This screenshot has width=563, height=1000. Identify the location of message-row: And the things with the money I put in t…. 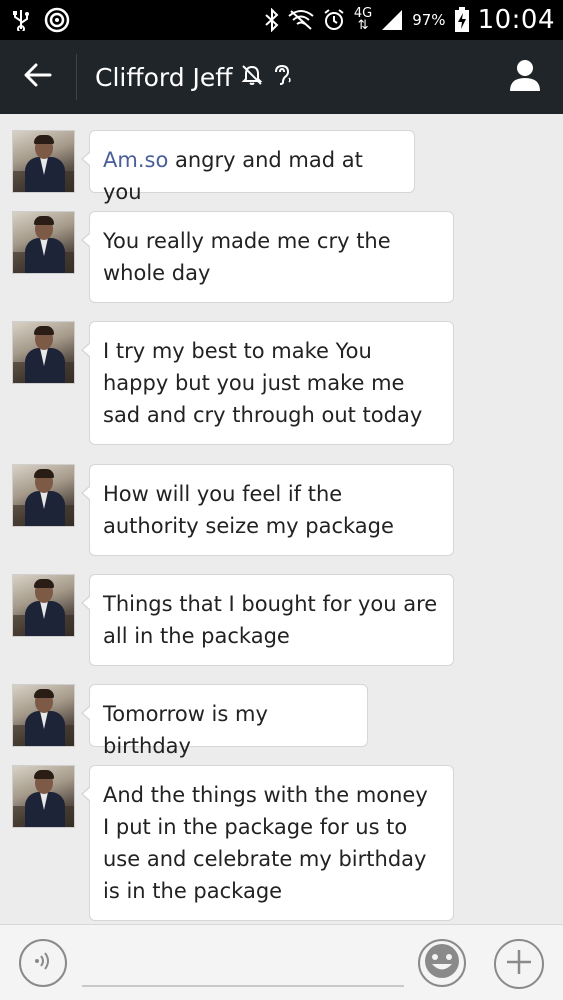
(233, 843).